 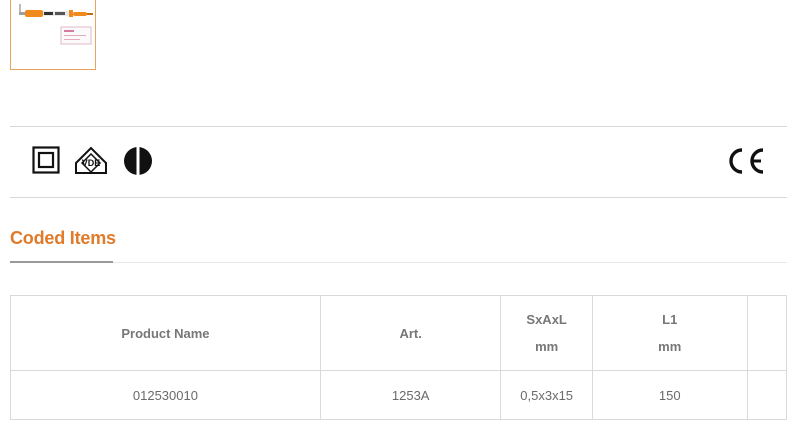 I want to click on header-l1: L1 mm, so click(x=669, y=333).